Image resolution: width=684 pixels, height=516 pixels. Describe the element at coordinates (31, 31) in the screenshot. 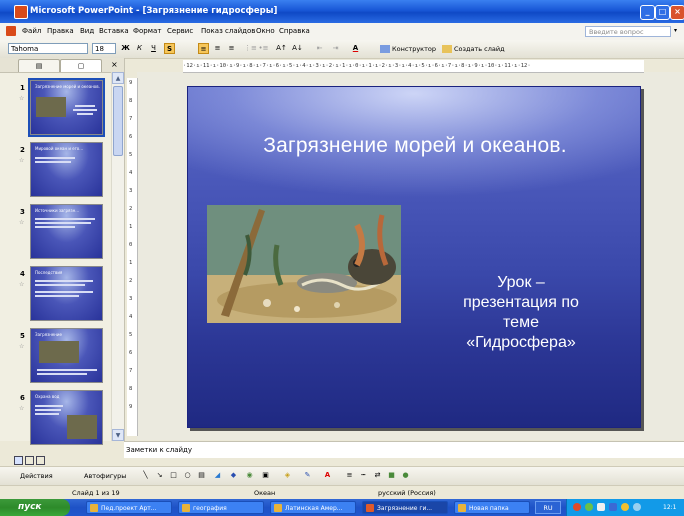

I see `menu-file: Файл` at that location.